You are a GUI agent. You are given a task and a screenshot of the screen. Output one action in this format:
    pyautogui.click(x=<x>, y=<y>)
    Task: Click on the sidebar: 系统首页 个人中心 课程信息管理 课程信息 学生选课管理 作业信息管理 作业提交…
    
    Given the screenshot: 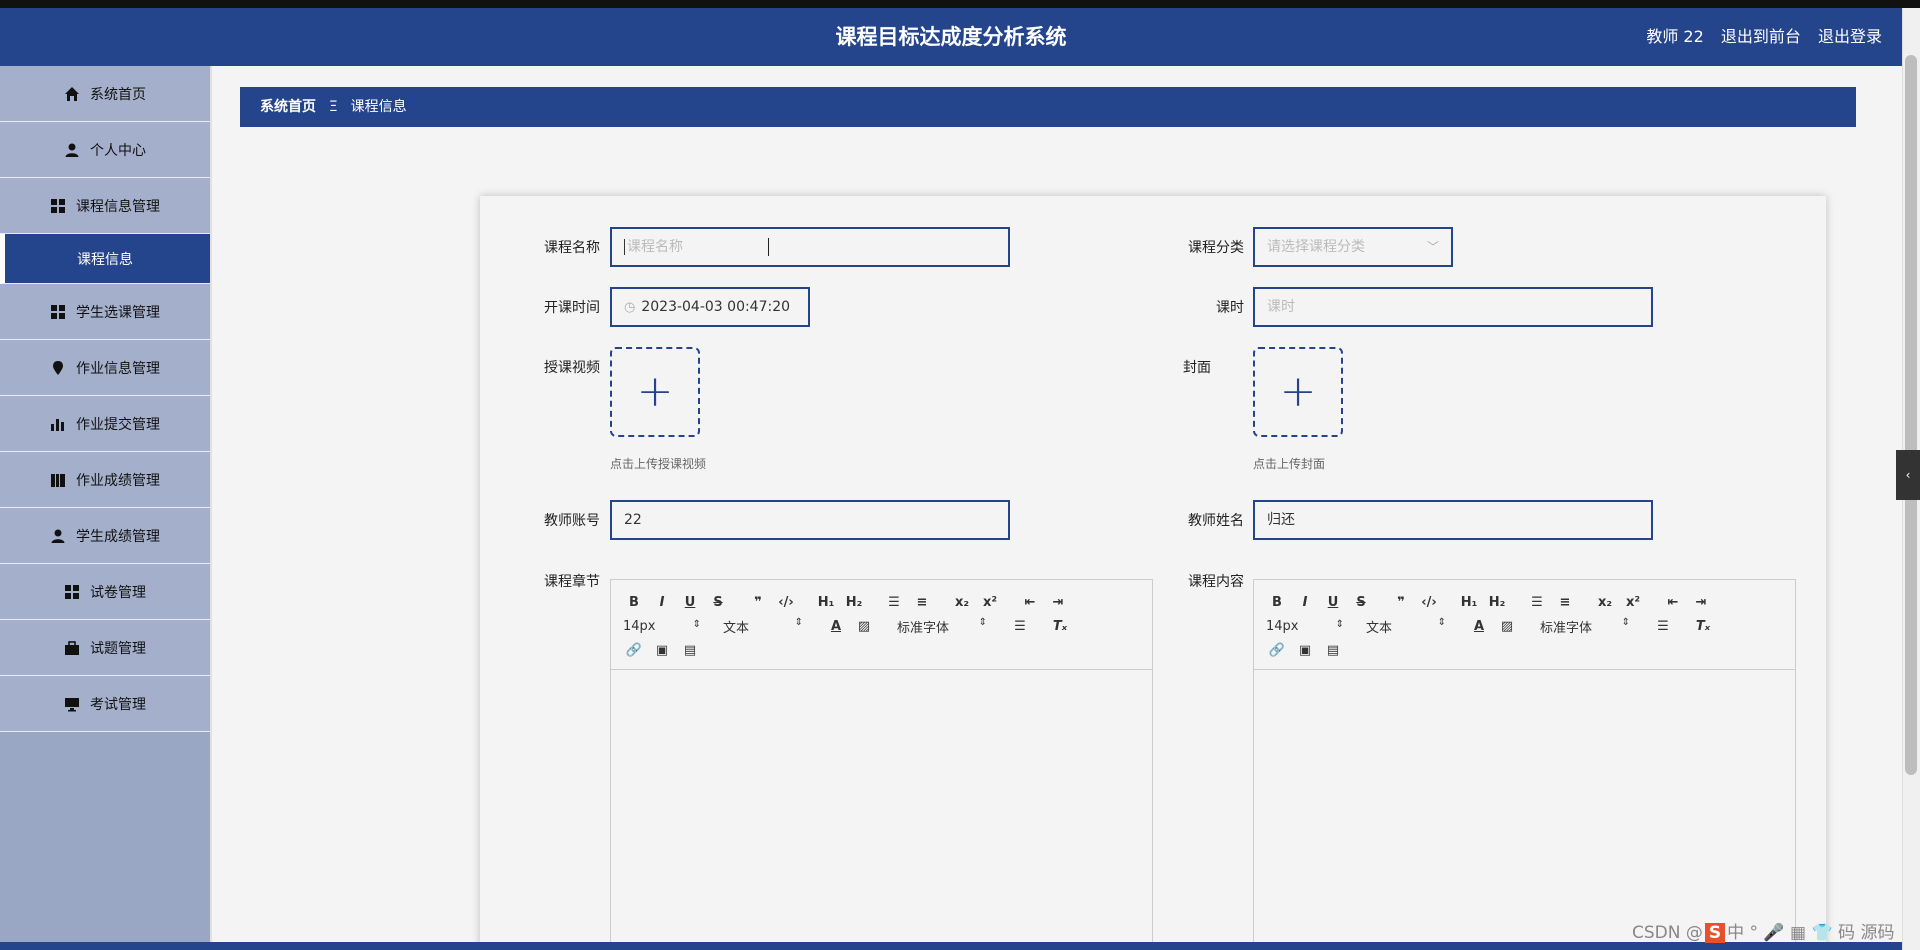 What is the action you would take?
    pyautogui.click(x=105, y=508)
    